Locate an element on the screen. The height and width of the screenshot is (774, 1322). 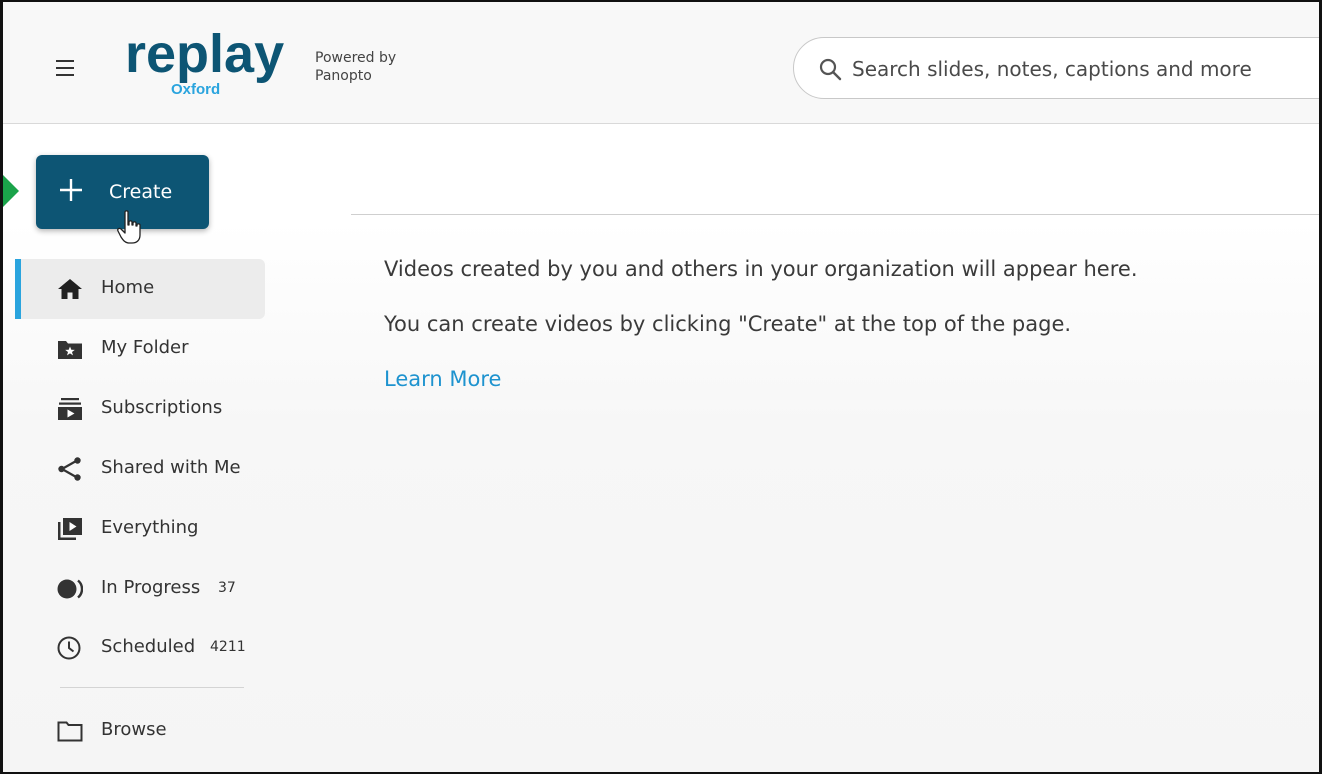
in-progress-icon is located at coordinates (70, 589).